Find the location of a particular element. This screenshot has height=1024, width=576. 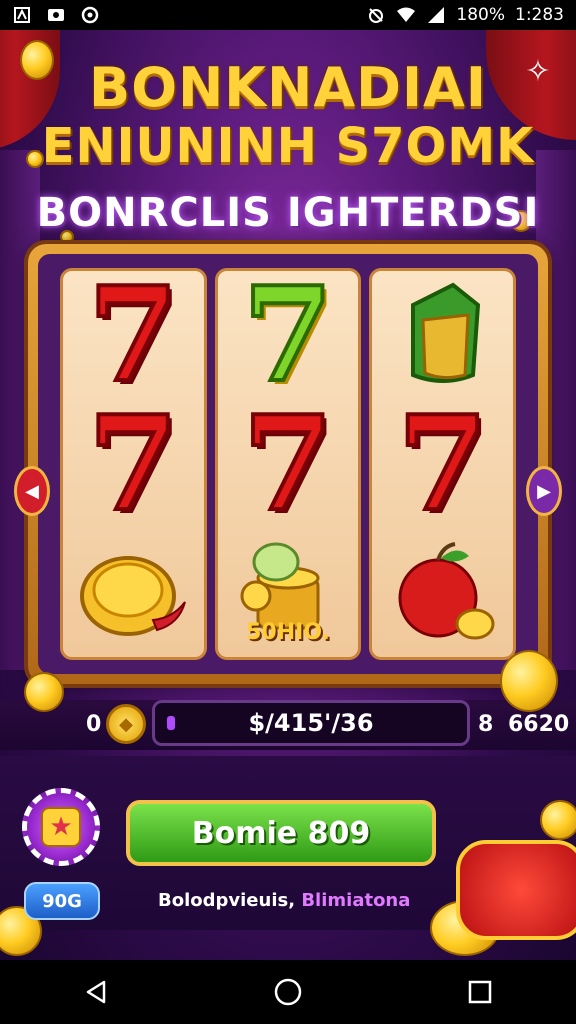

bonus-chip-button: ★ is located at coordinates (61, 827).